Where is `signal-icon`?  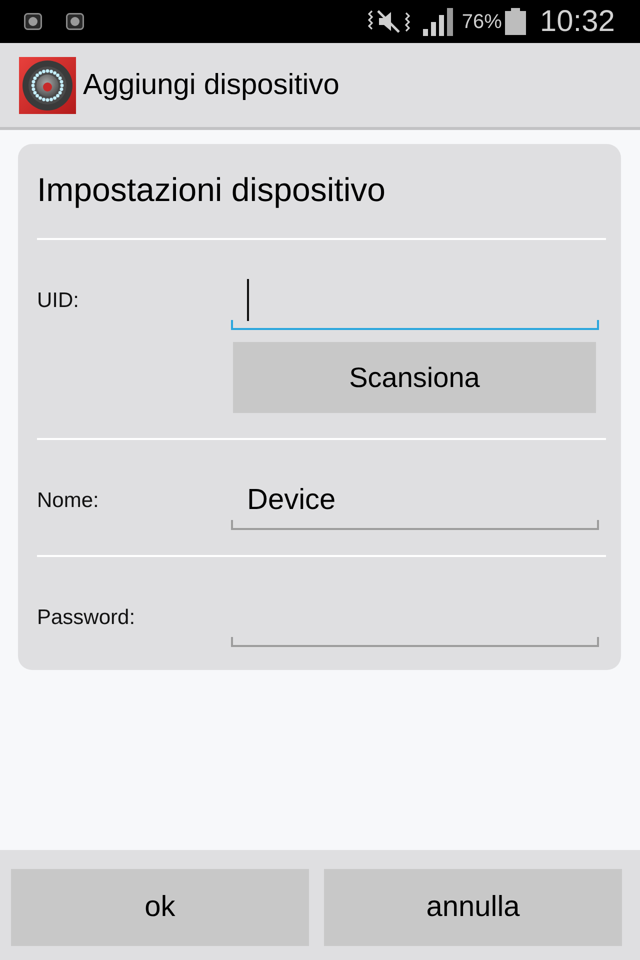
signal-icon is located at coordinates (437, 22).